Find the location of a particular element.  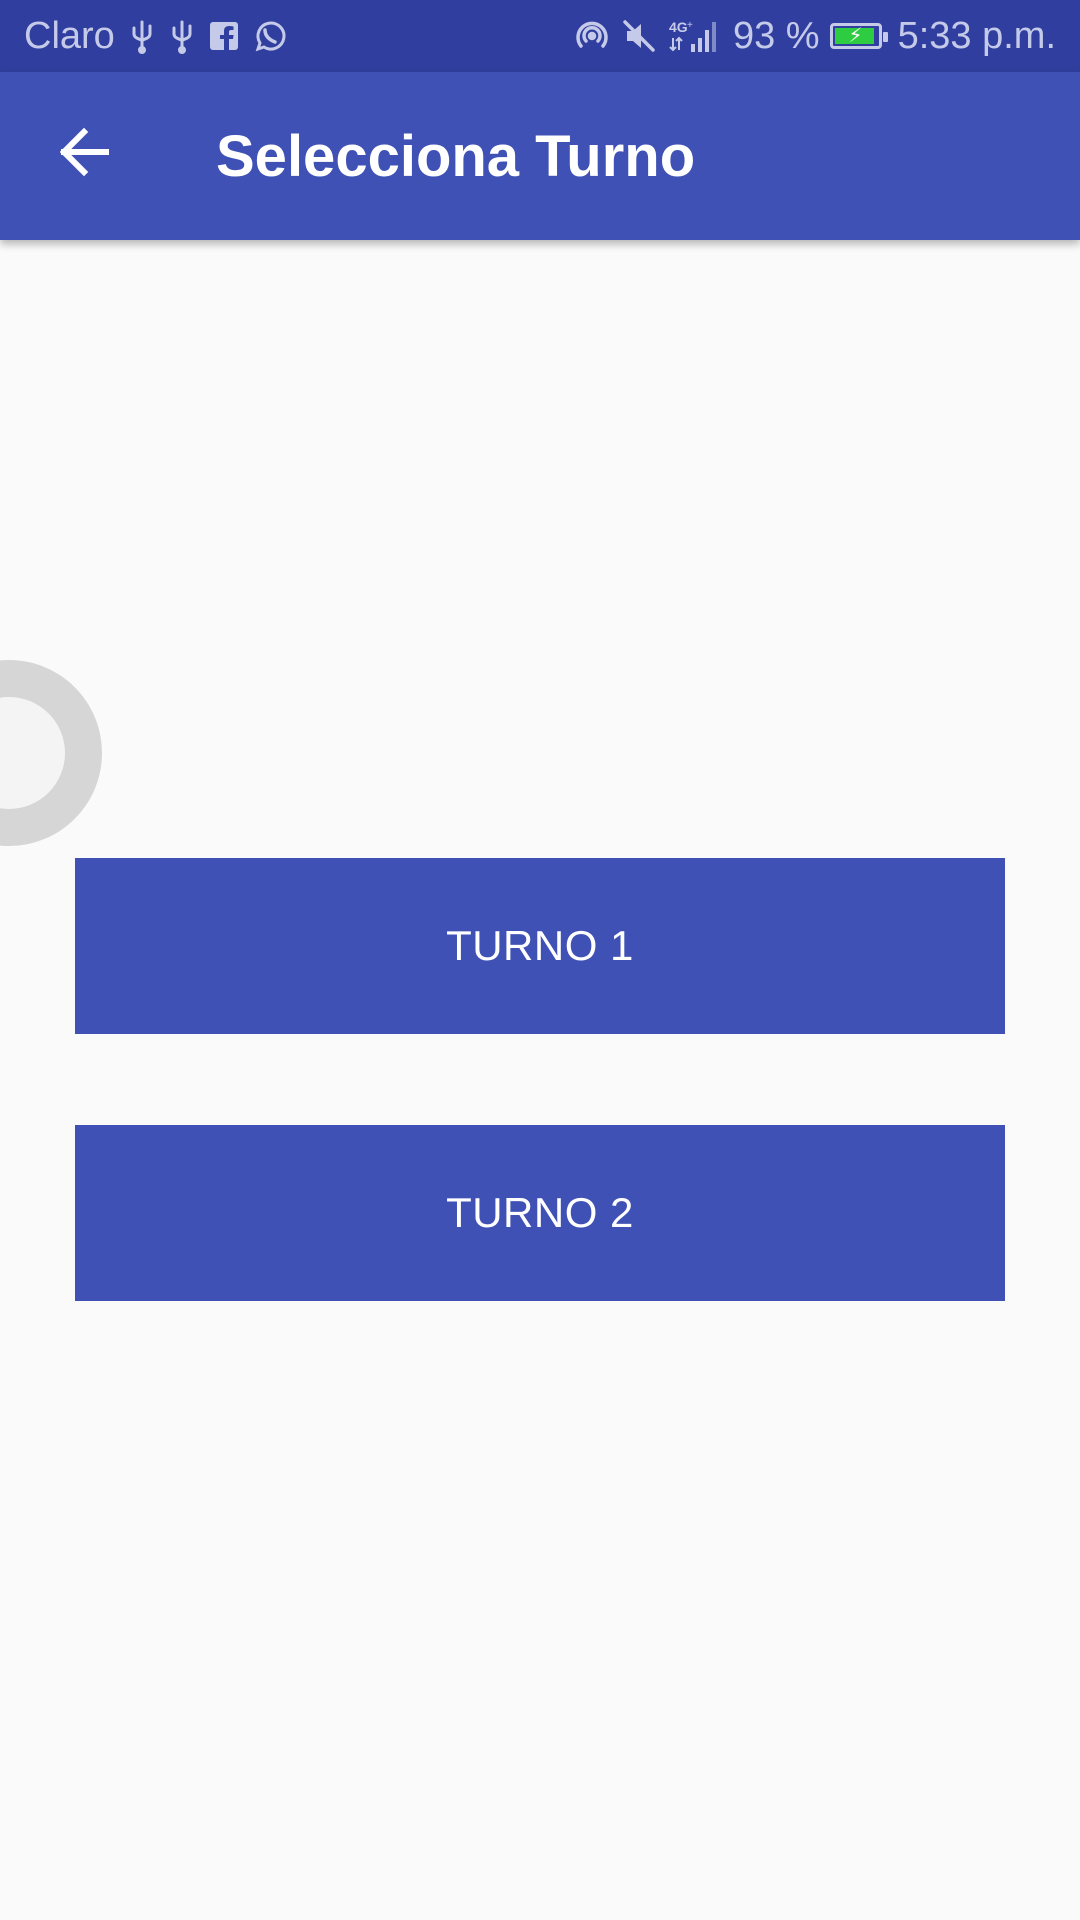

status-bar-right: 4G + 93 % ⚡ 5:33 p.m. is located at coordinates (814, 36).